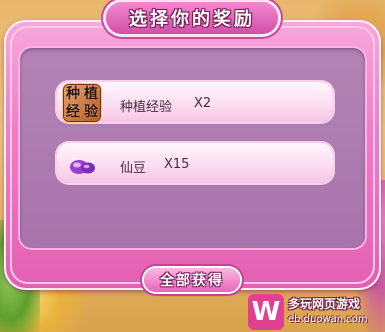 This screenshot has height=332, width=385. What do you see at coordinates (91, 112) in the screenshot?
I see `icon-char: 验` at bounding box center [91, 112].